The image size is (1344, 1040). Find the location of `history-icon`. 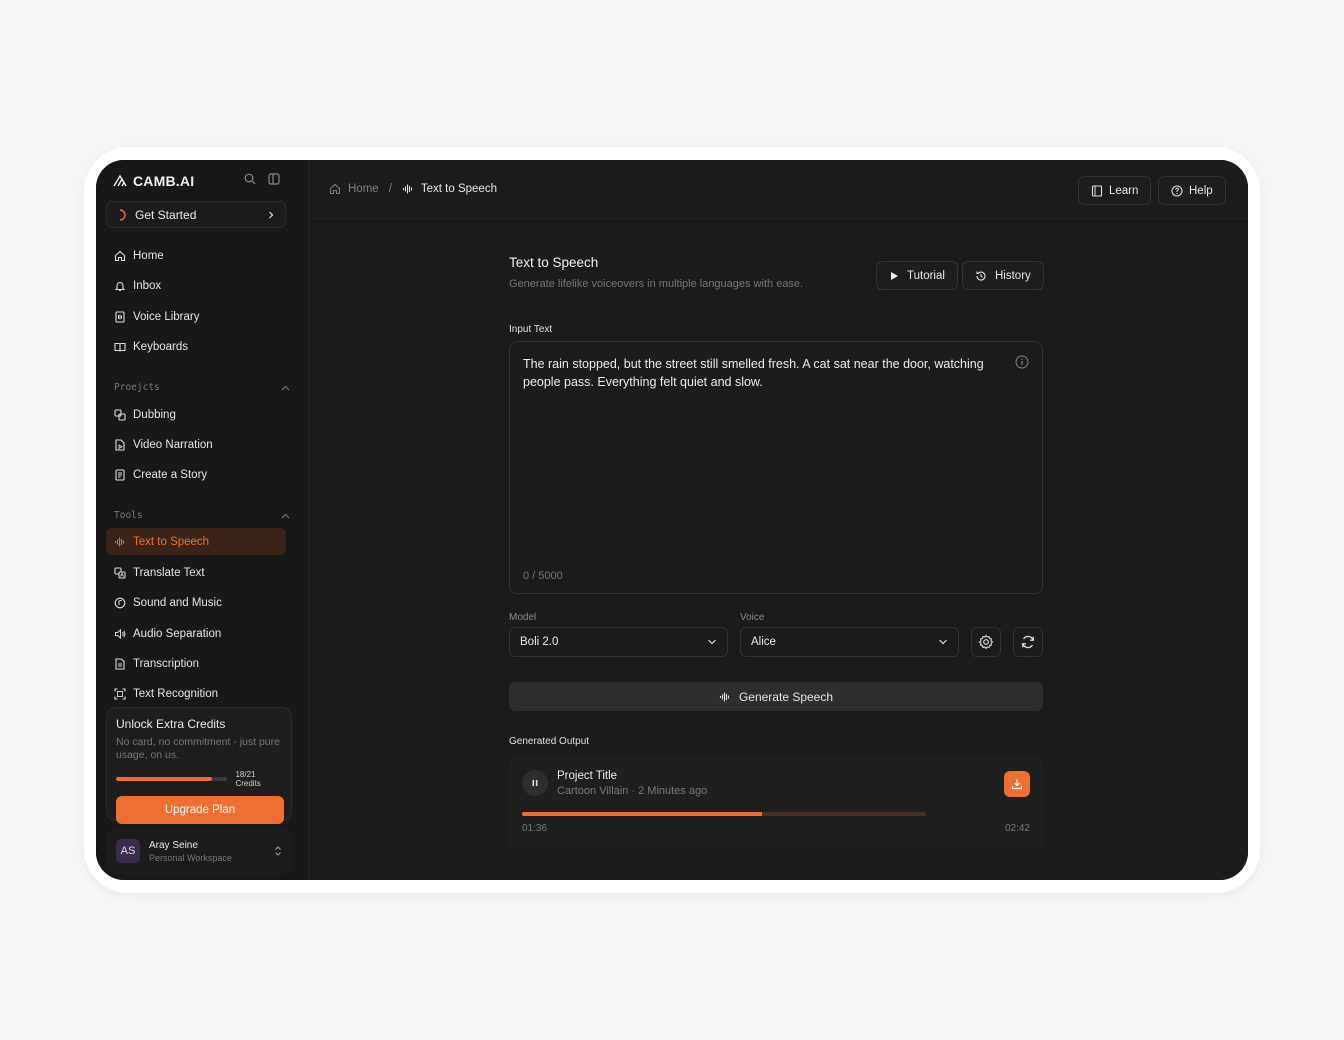

history-icon is located at coordinates (981, 276).